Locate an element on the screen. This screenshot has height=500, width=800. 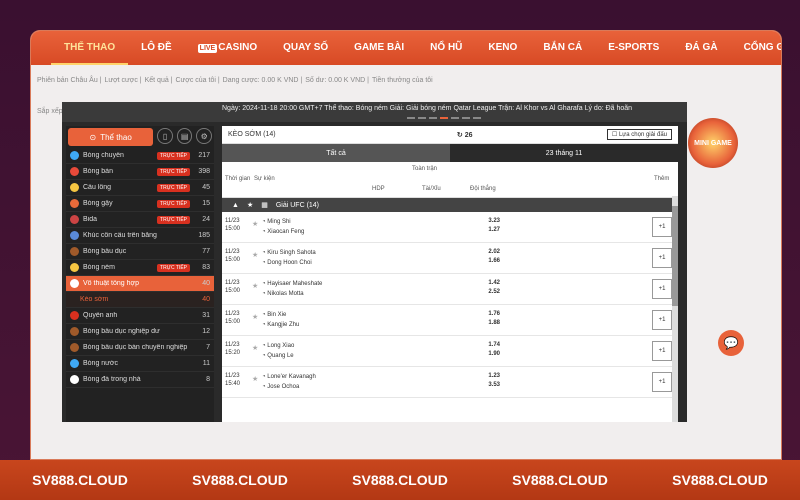
sport-count: 217 is located at coordinates (204, 155).